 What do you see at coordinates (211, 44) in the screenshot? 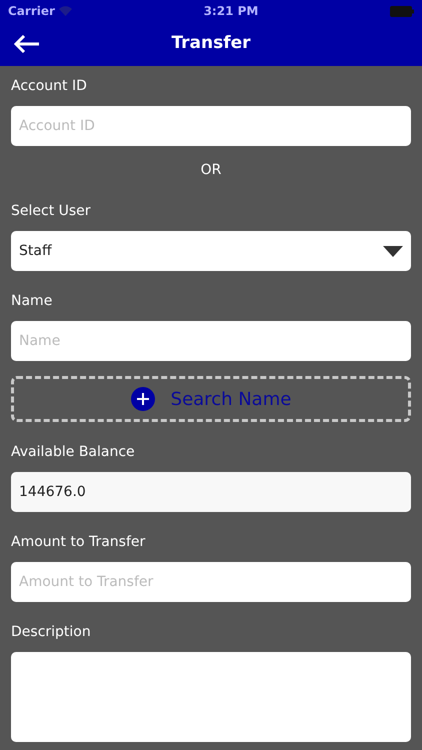
I see `screen-title: Transfer` at bounding box center [211, 44].